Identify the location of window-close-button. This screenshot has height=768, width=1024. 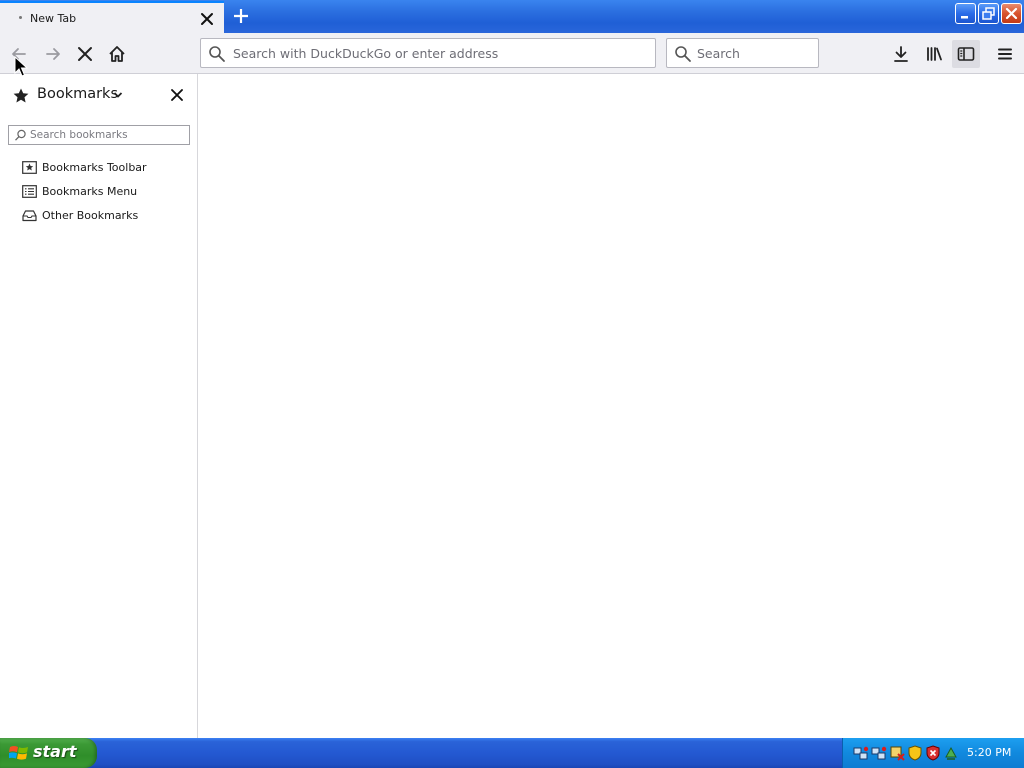
(1011, 13).